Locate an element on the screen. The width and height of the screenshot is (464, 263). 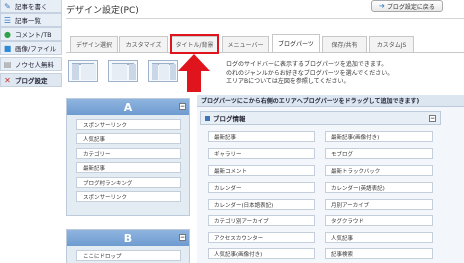
parts-heading: ブログパーツにこから右側のエリアへブログパーツをドラッグして追加できます) is located at coordinates (330, 101).